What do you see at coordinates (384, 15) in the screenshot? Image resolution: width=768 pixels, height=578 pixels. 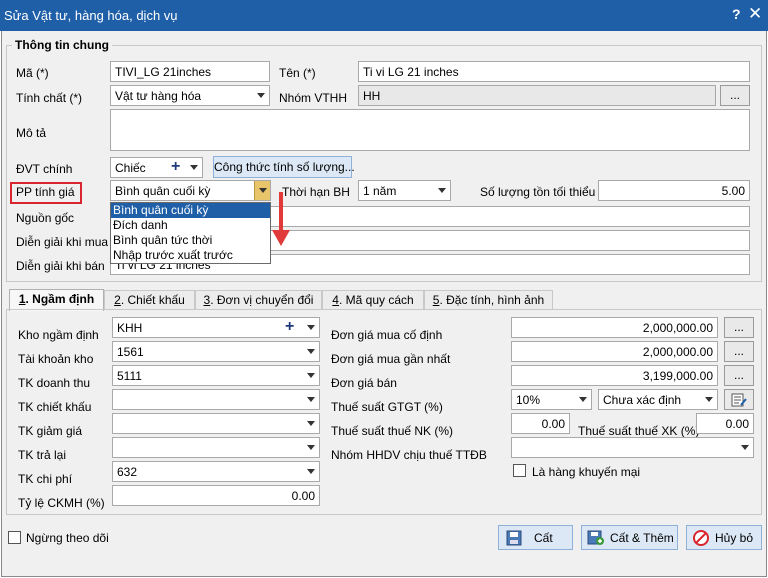 I see `title-bar: Sửa Vật tư, hàng hóa, dịch vụ ? ✕` at bounding box center [384, 15].